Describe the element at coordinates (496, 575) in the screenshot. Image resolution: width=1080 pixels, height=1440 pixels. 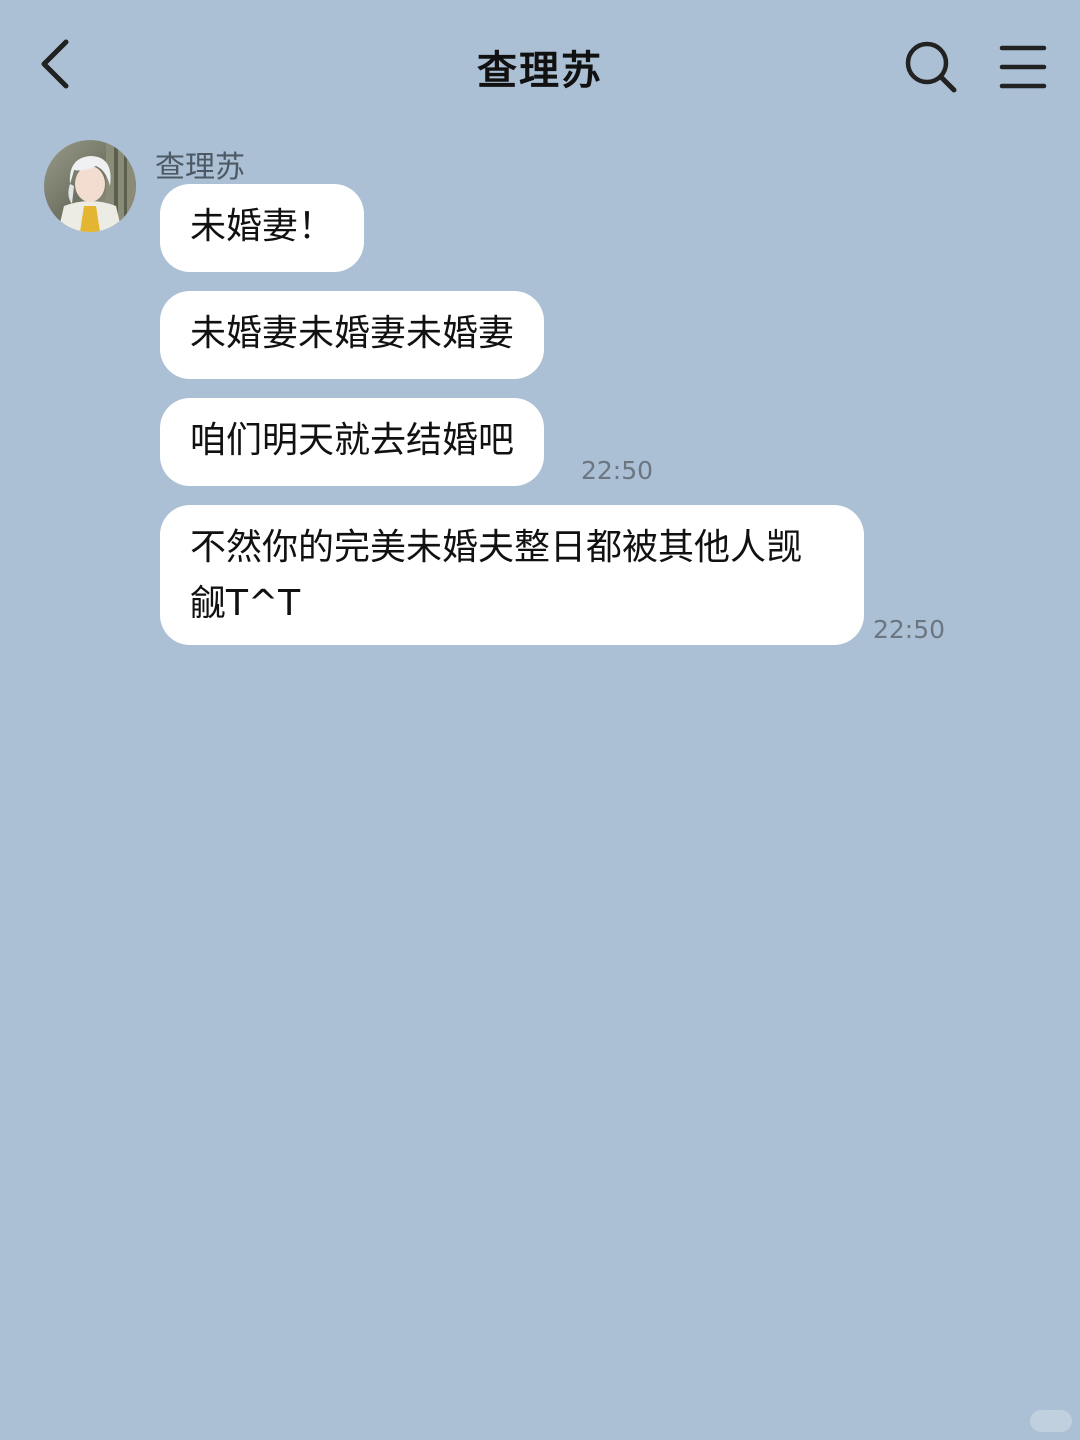
I see `message-text: 不然你的完美未婚夫整日都被其他人觊觎T^T` at that location.